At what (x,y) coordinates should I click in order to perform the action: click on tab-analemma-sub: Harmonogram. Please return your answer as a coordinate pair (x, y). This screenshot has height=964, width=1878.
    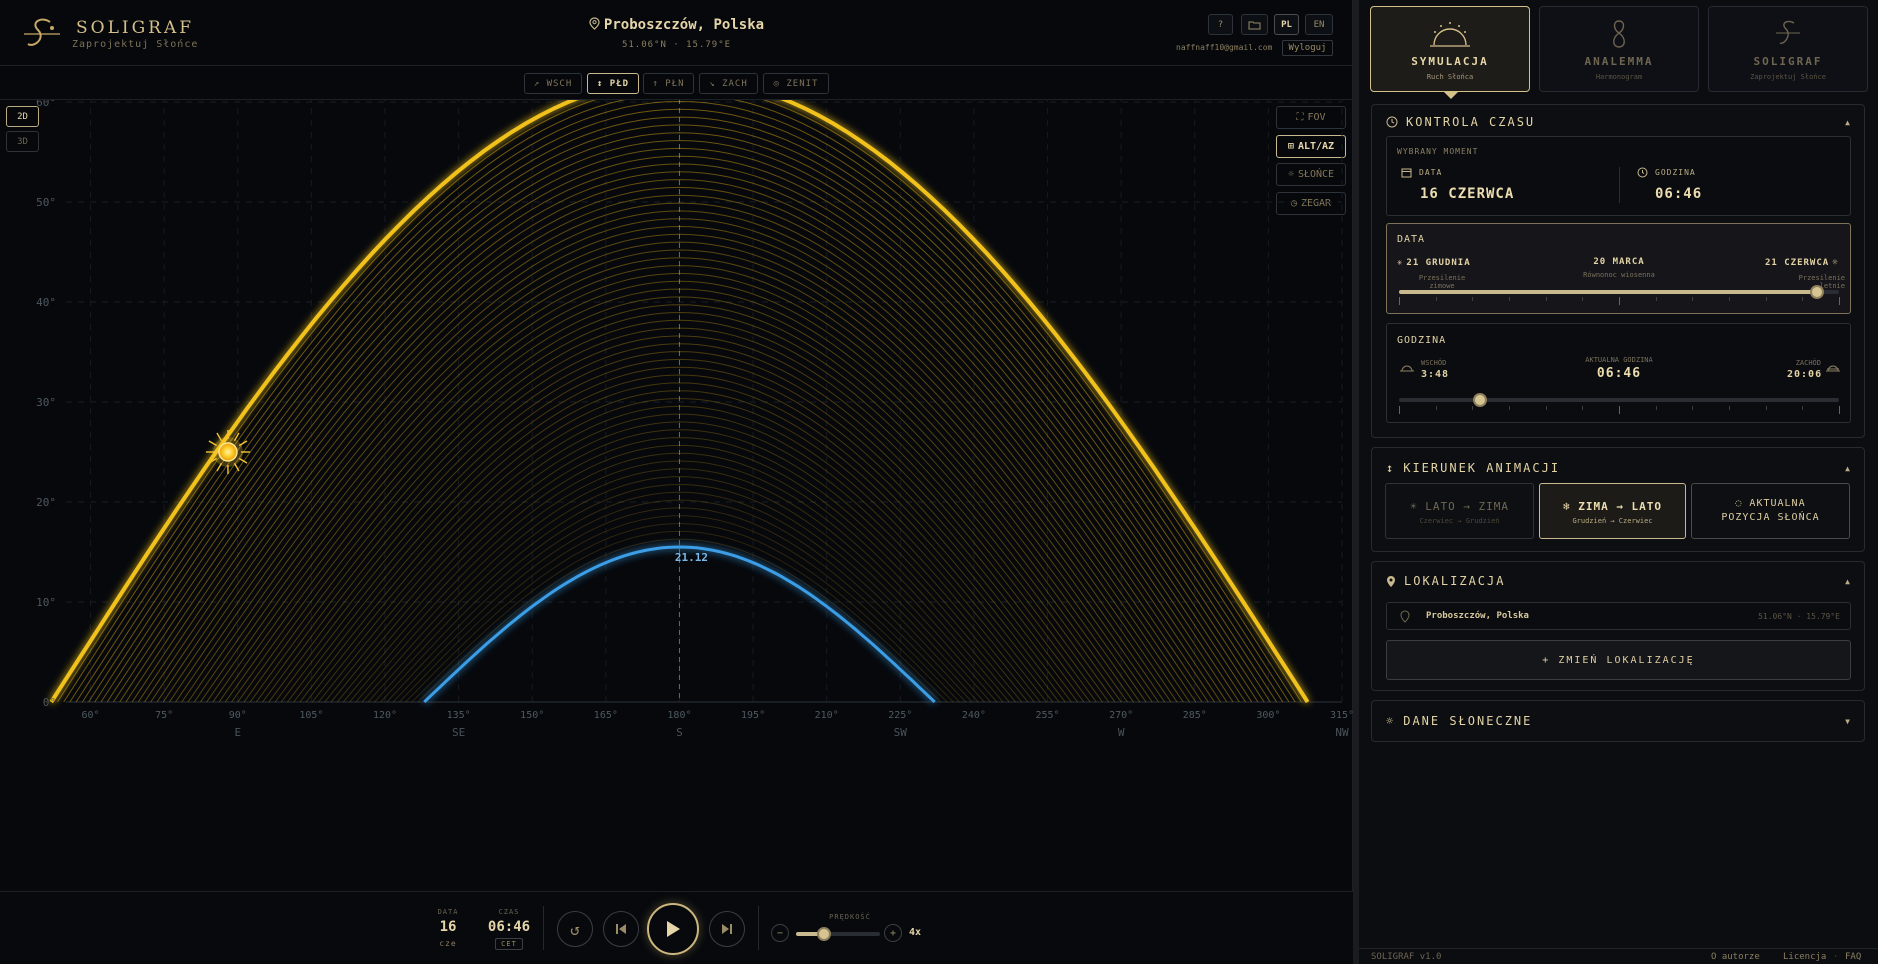
    Looking at the image, I should click on (1619, 77).